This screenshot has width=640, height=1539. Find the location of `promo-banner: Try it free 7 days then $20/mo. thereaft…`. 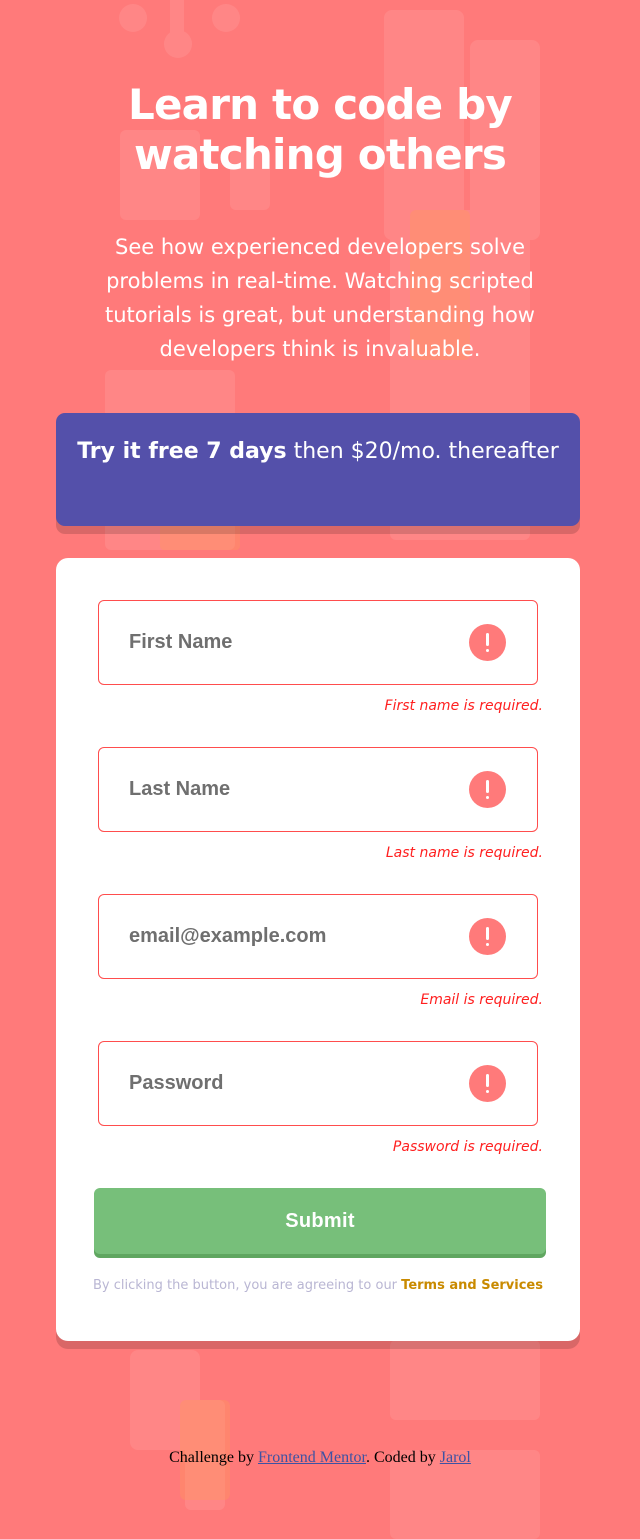

promo-banner: Try it free 7 days then $20/mo. thereaft… is located at coordinates (318, 469).